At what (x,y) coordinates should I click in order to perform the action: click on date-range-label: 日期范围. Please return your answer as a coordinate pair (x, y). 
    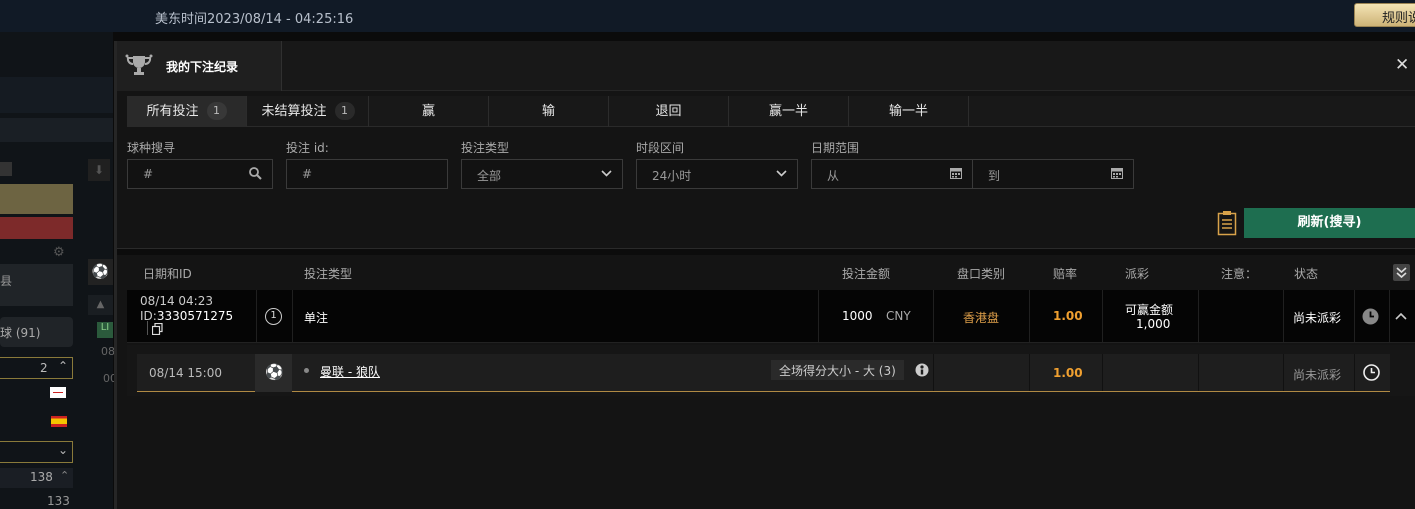
    Looking at the image, I should click on (835, 148).